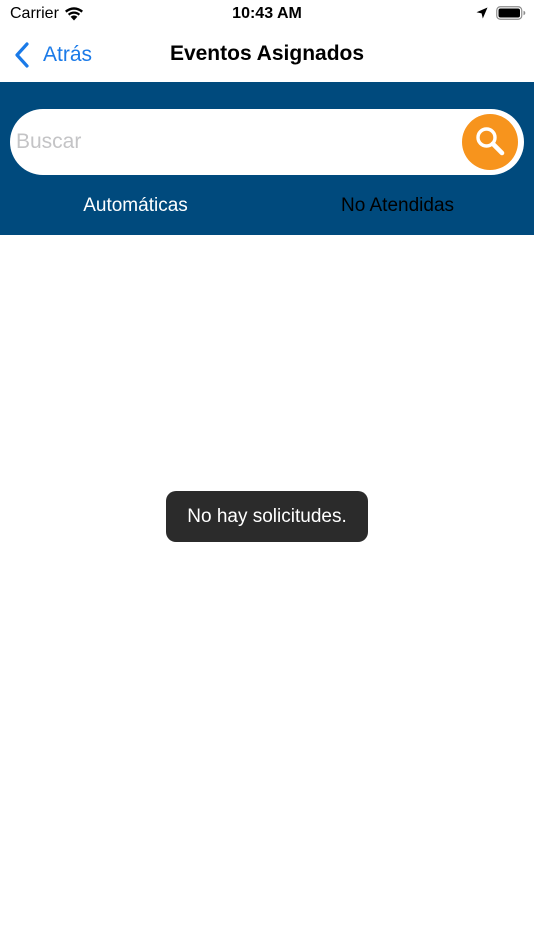 This screenshot has width=534, height=950. I want to click on search-button, so click(490, 142).